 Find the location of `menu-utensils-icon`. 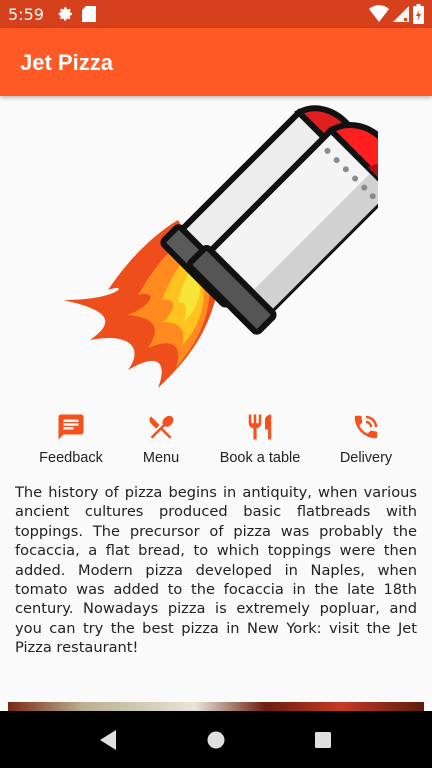

menu-utensils-icon is located at coordinates (161, 427).